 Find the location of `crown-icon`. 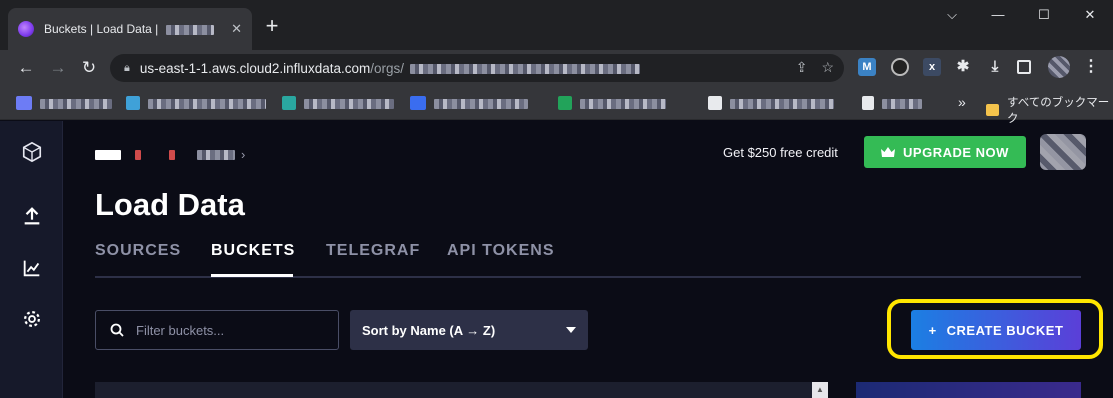

crown-icon is located at coordinates (888, 152).